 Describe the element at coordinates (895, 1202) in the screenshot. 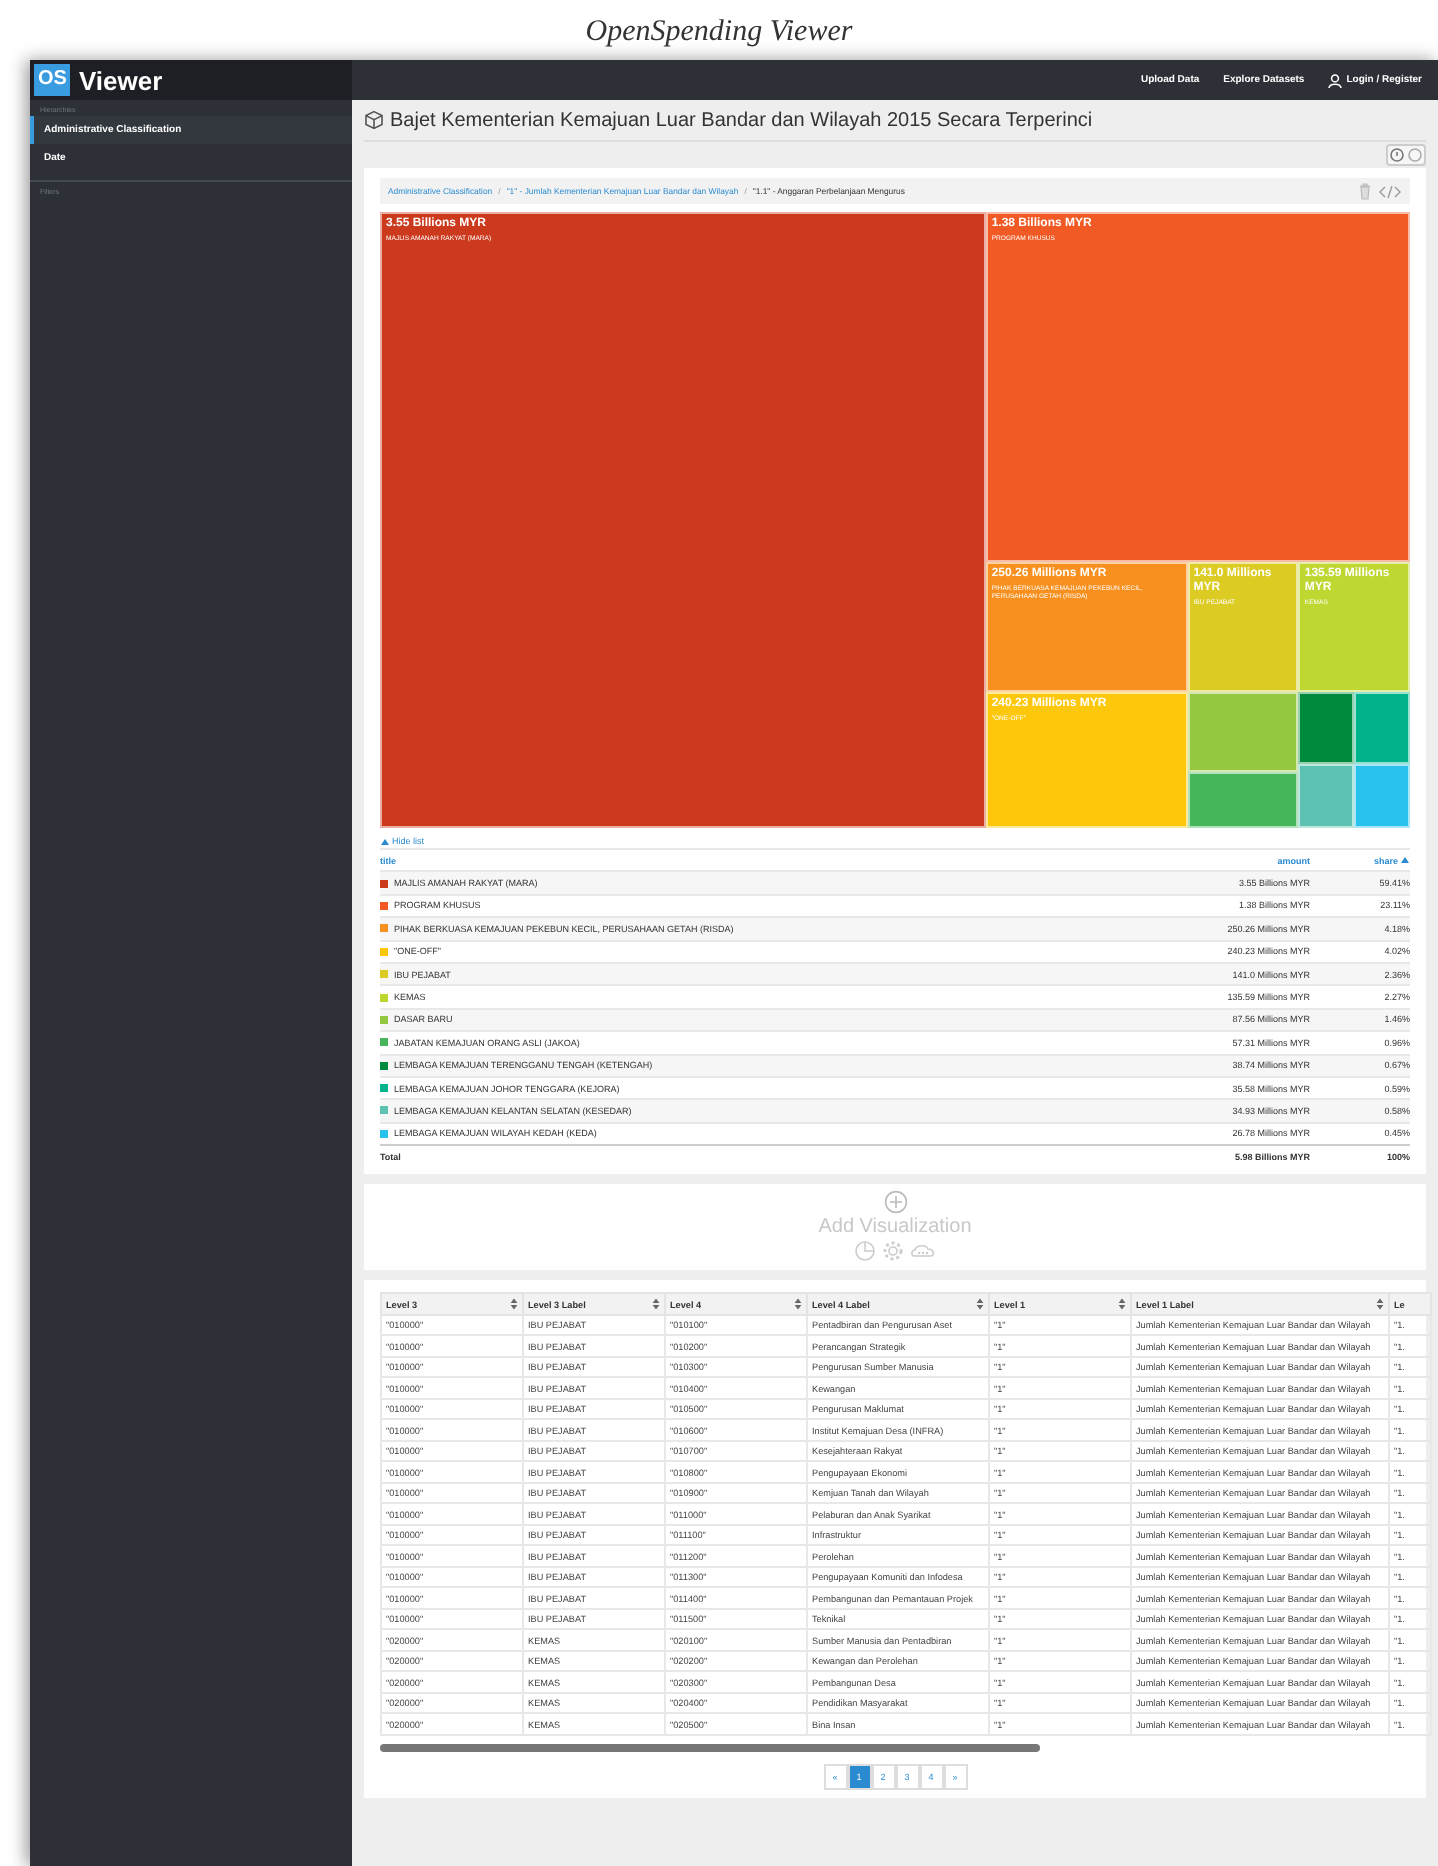

I see `add-icon` at that location.